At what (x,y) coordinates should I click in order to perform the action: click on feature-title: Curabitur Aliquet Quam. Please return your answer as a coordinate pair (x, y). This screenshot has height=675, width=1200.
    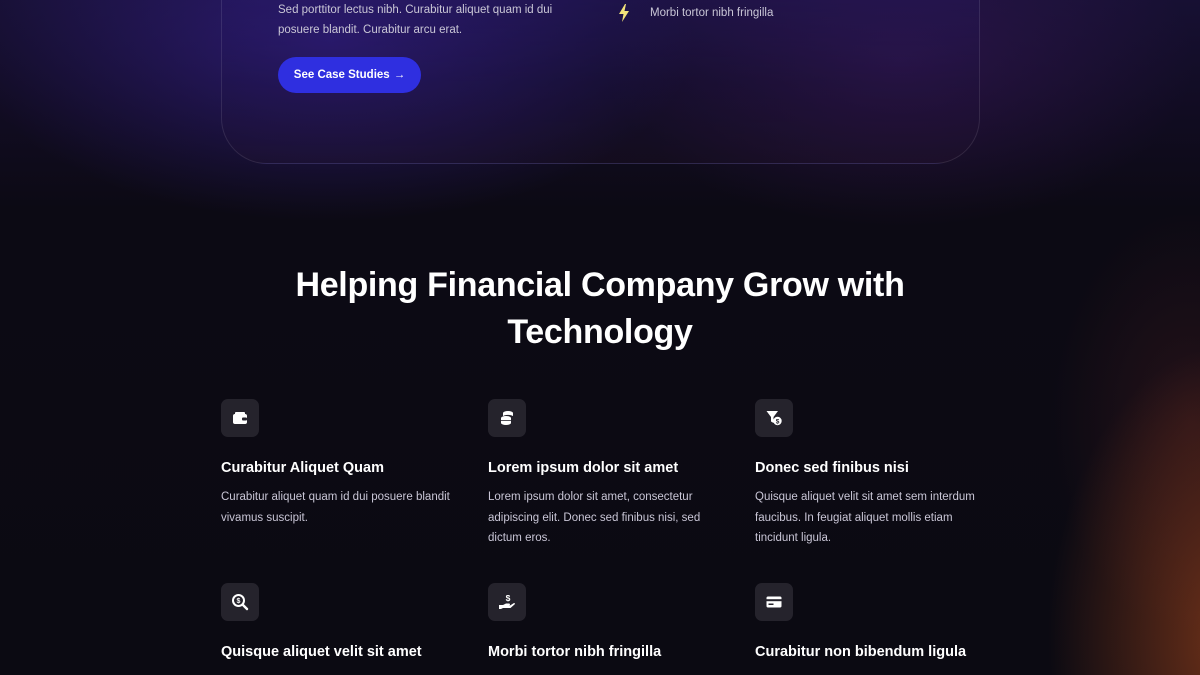
    Looking at the image, I should click on (302, 468).